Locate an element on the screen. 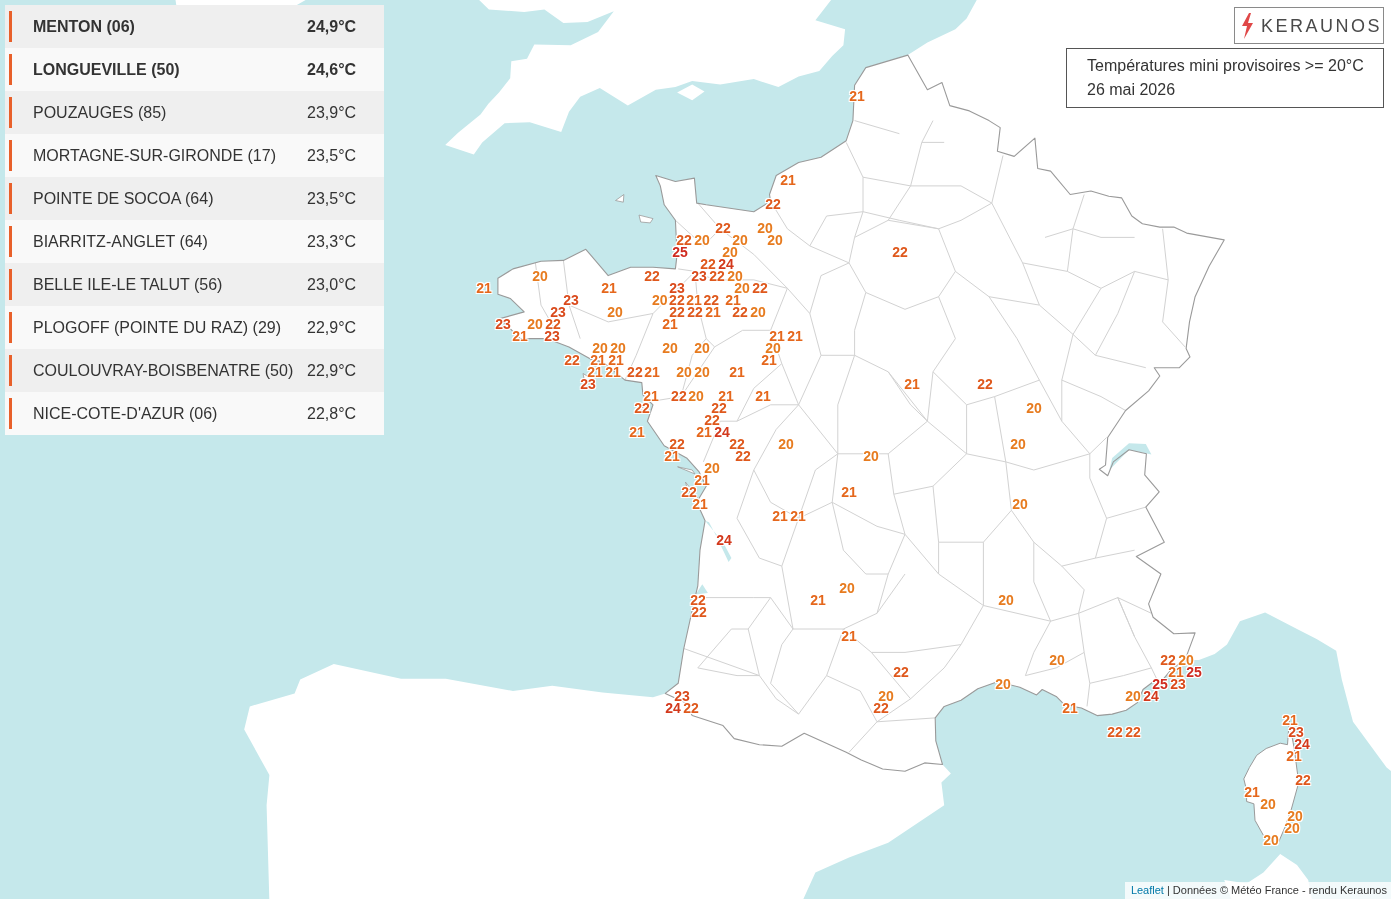  lightning-icon is located at coordinates (1247, 25).